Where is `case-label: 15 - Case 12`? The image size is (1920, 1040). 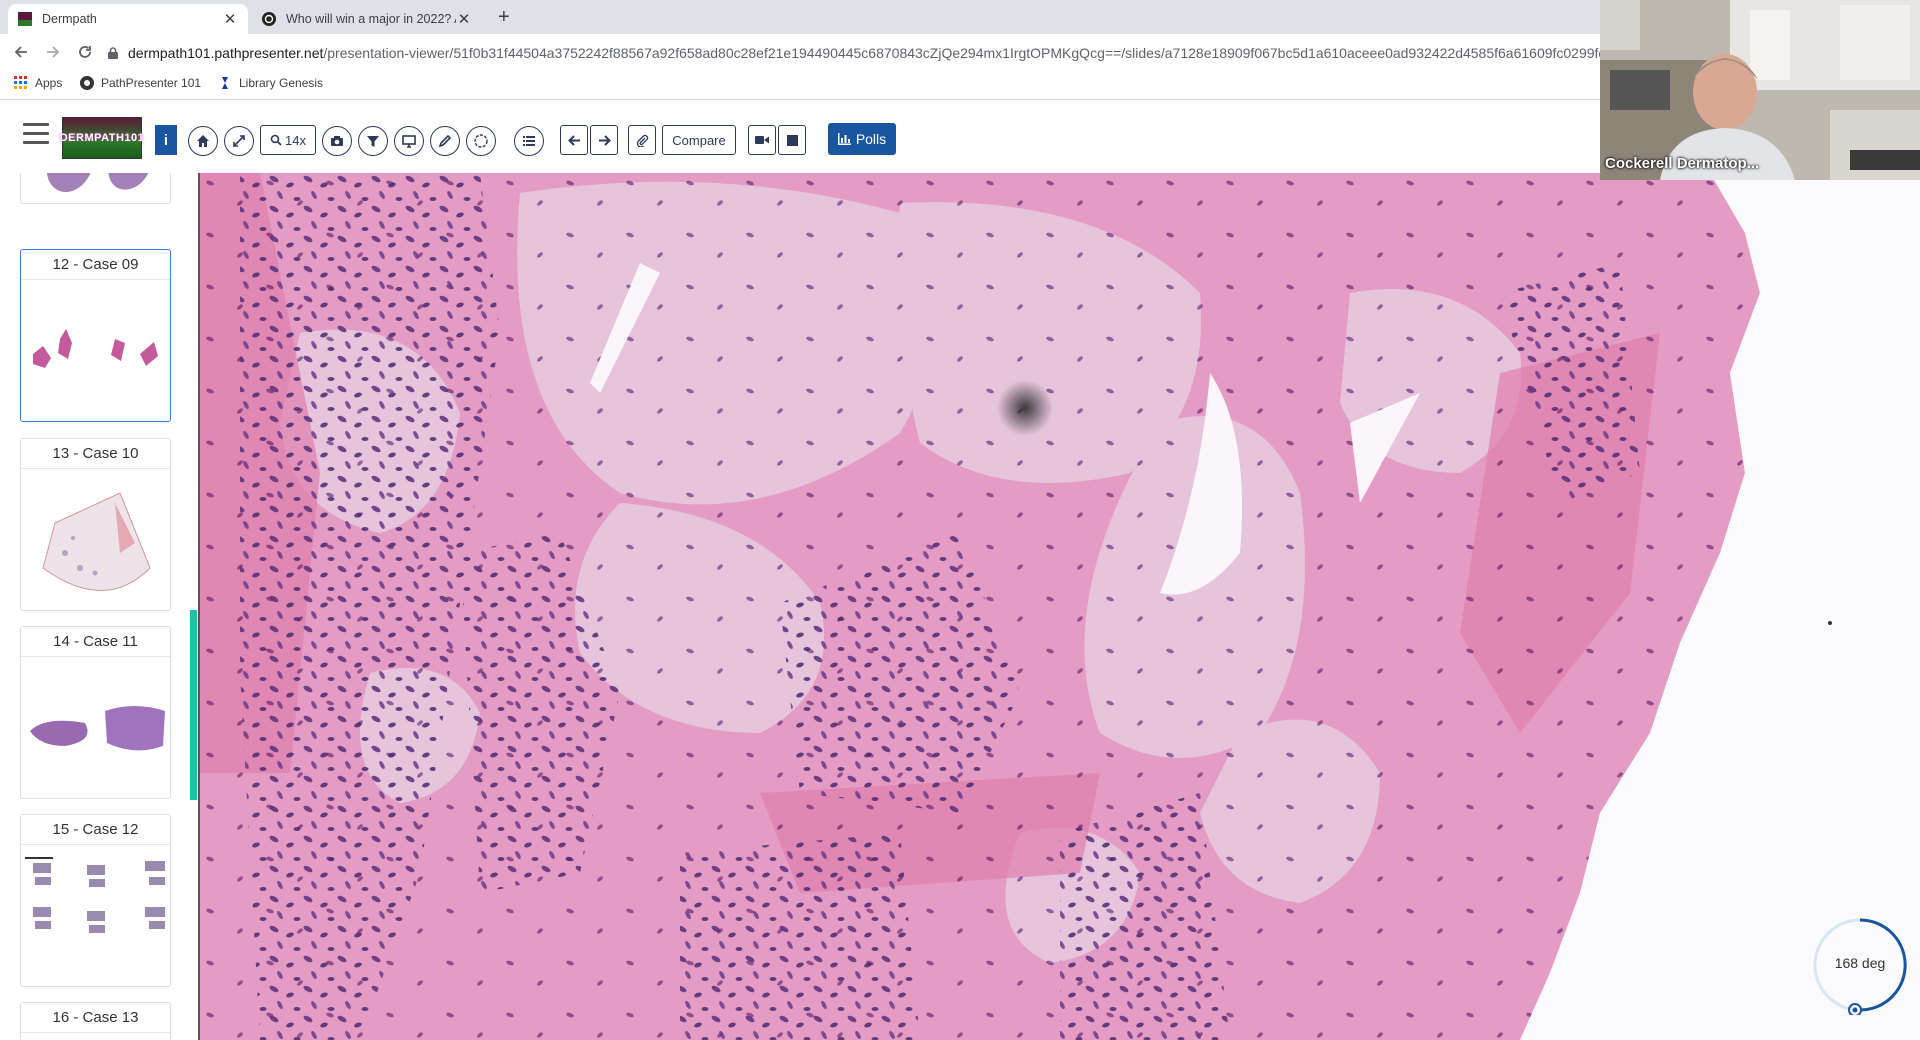
case-label: 15 - Case 12 is located at coordinates (95, 830).